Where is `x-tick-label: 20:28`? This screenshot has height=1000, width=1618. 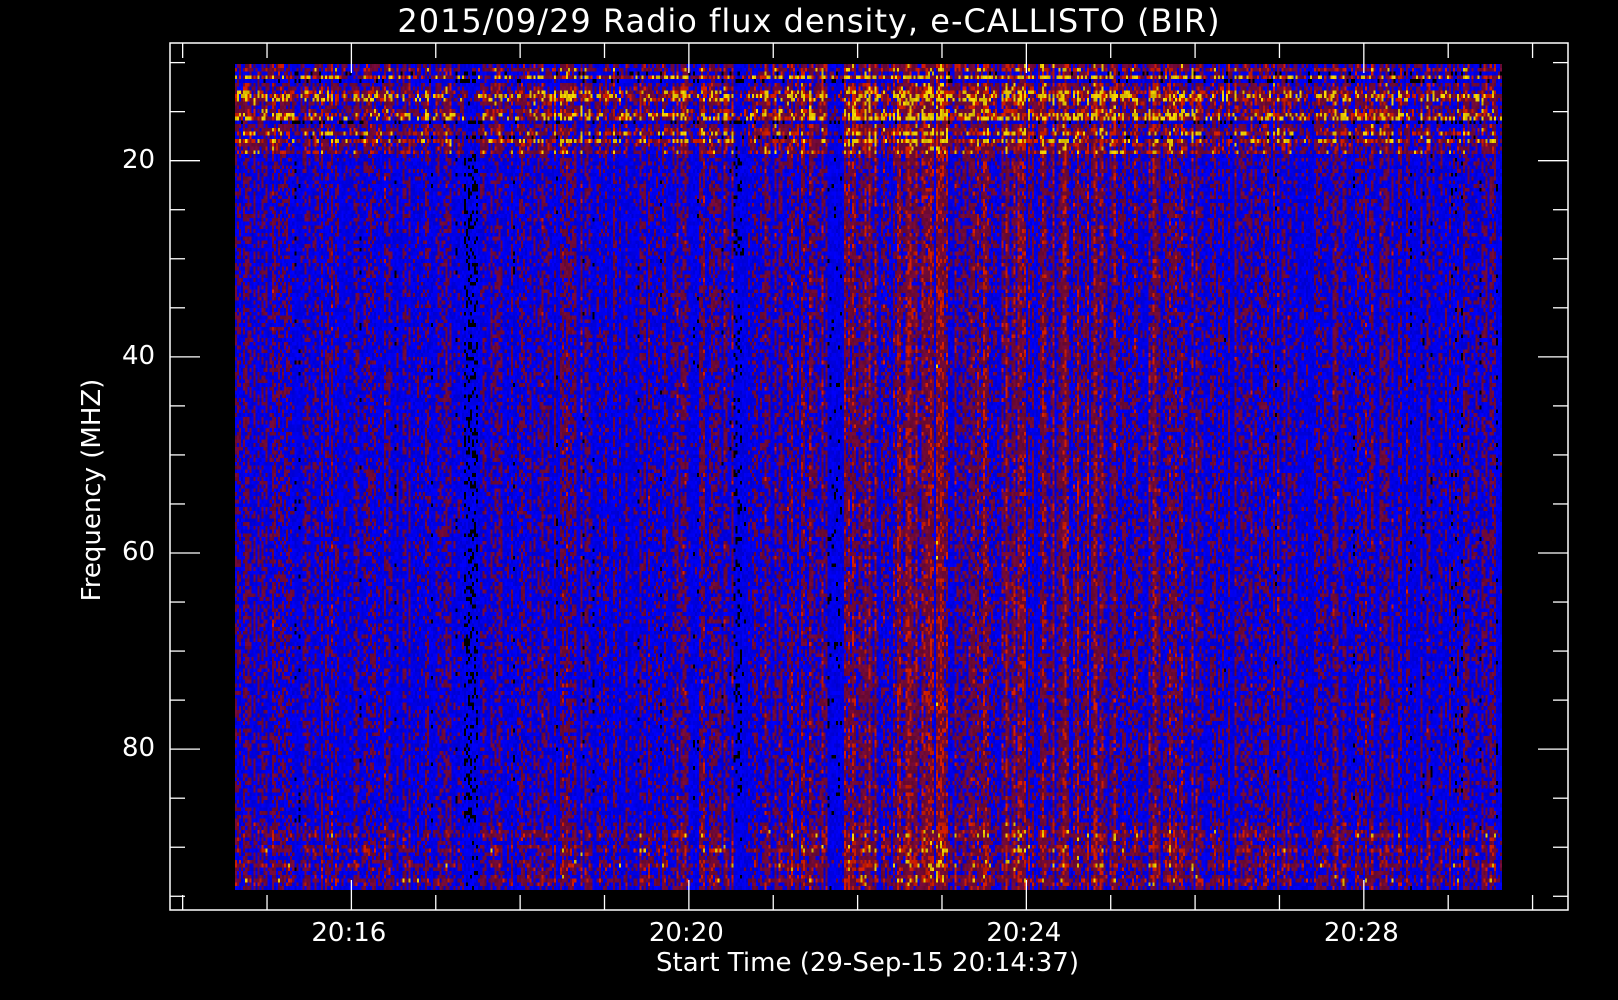
x-tick-label: 20:28 is located at coordinates (1361, 933).